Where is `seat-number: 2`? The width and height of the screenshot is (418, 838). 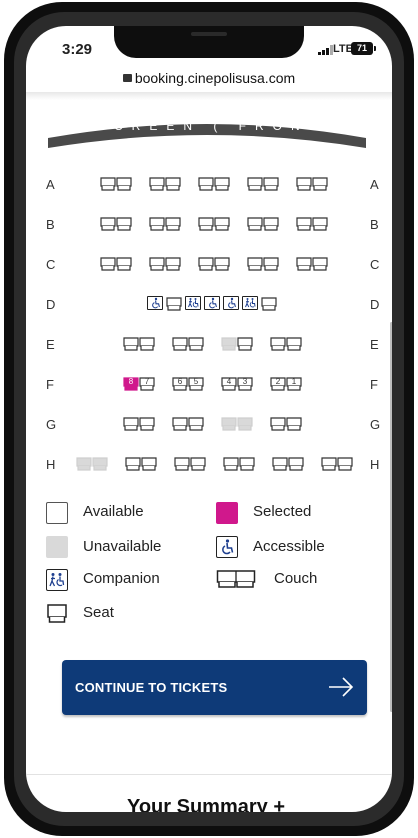
seat-number: 2 is located at coordinates (278, 381).